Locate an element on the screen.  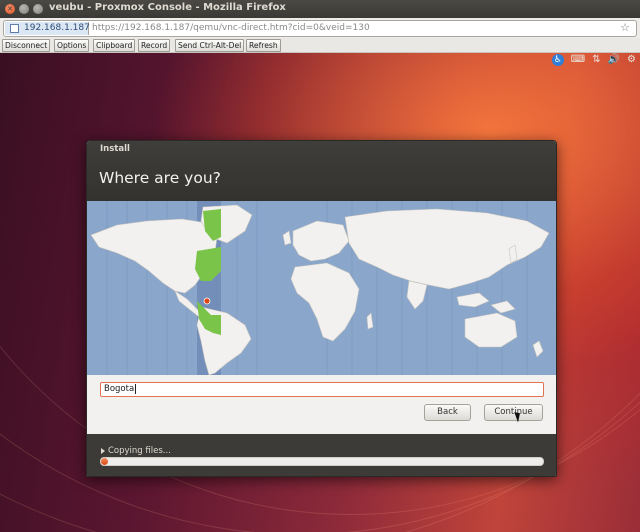
top-panel-indicators: ♿ ⌨ ⇅ 🔊 ⚙ is located at coordinates (593, 60).